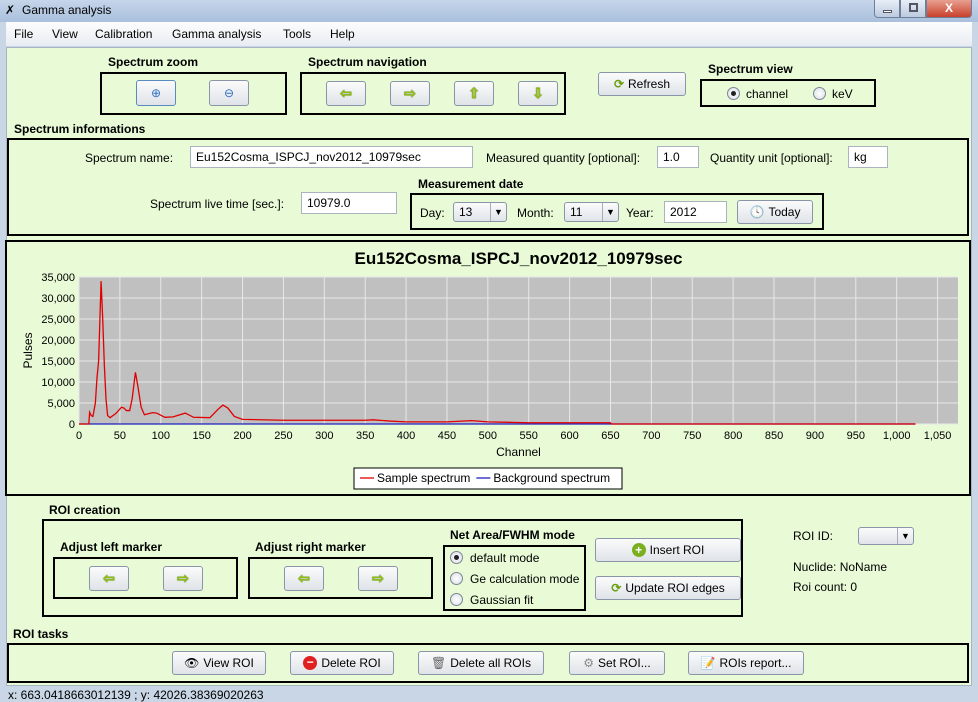 The width and height of the screenshot is (978, 702). Describe the element at coordinates (576, 212) in the screenshot. I see `month-value: 11` at that location.